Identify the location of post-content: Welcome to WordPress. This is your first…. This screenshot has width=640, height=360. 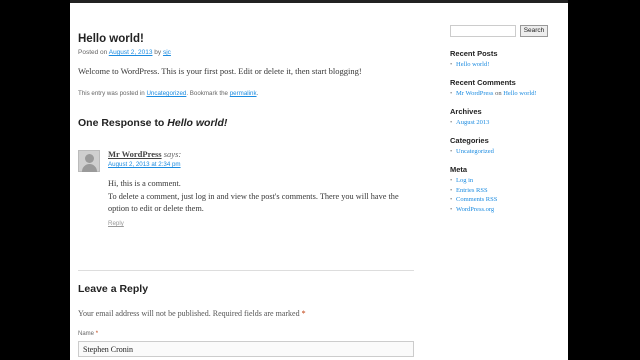
(220, 71).